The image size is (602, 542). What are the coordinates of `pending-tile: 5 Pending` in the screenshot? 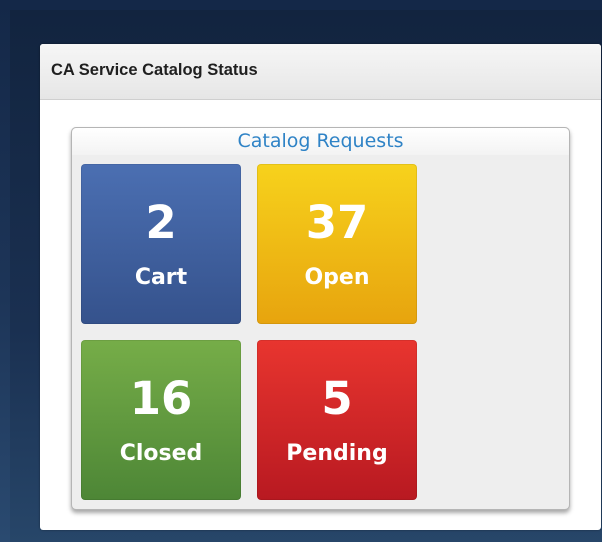 It's located at (337, 420).